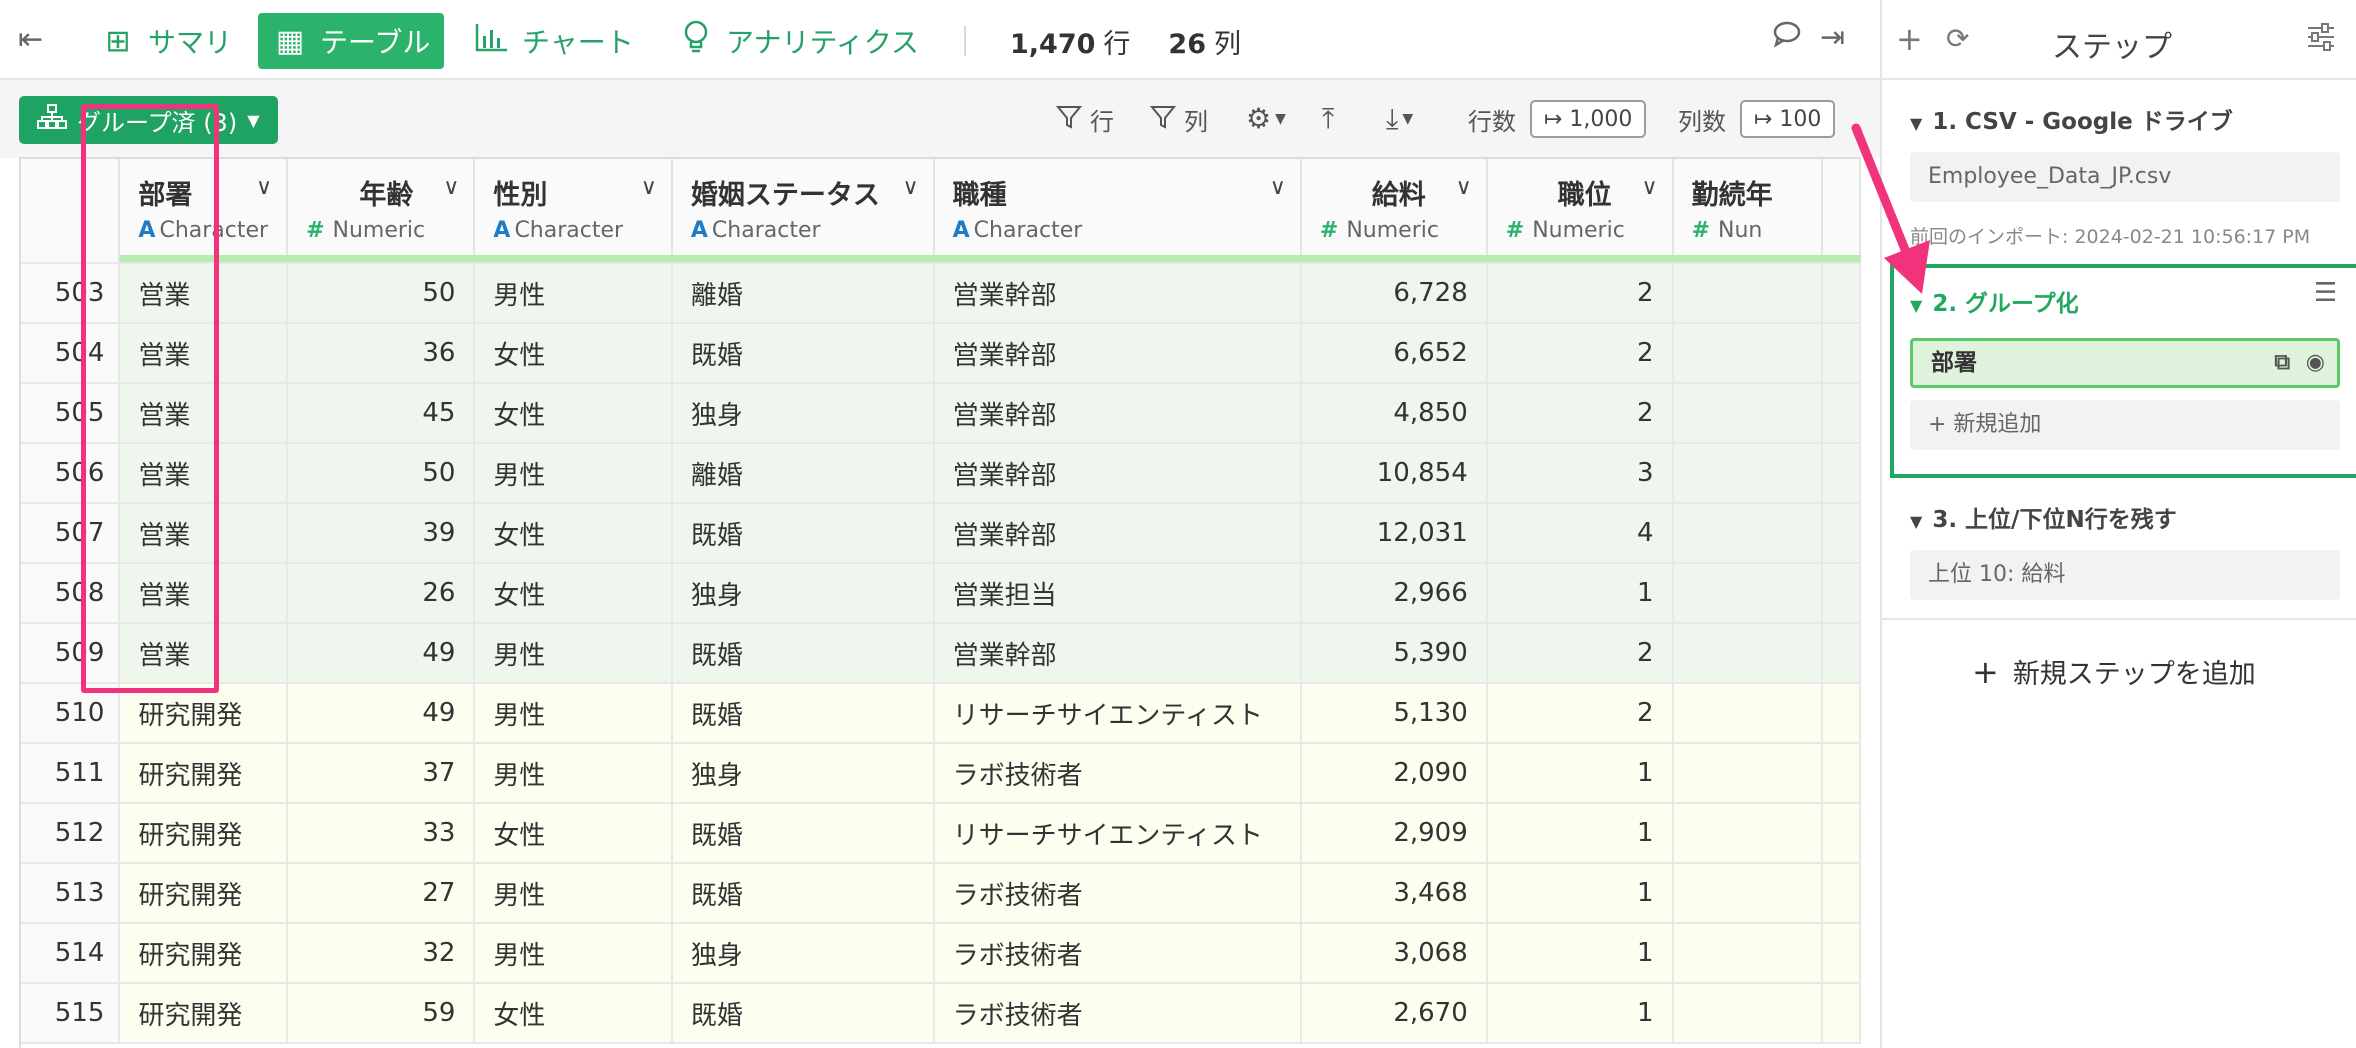 The width and height of the screenshot is (2356, 1048). I want to click on add-step-button: + 新規ステップを追加, so click(2114, 671).